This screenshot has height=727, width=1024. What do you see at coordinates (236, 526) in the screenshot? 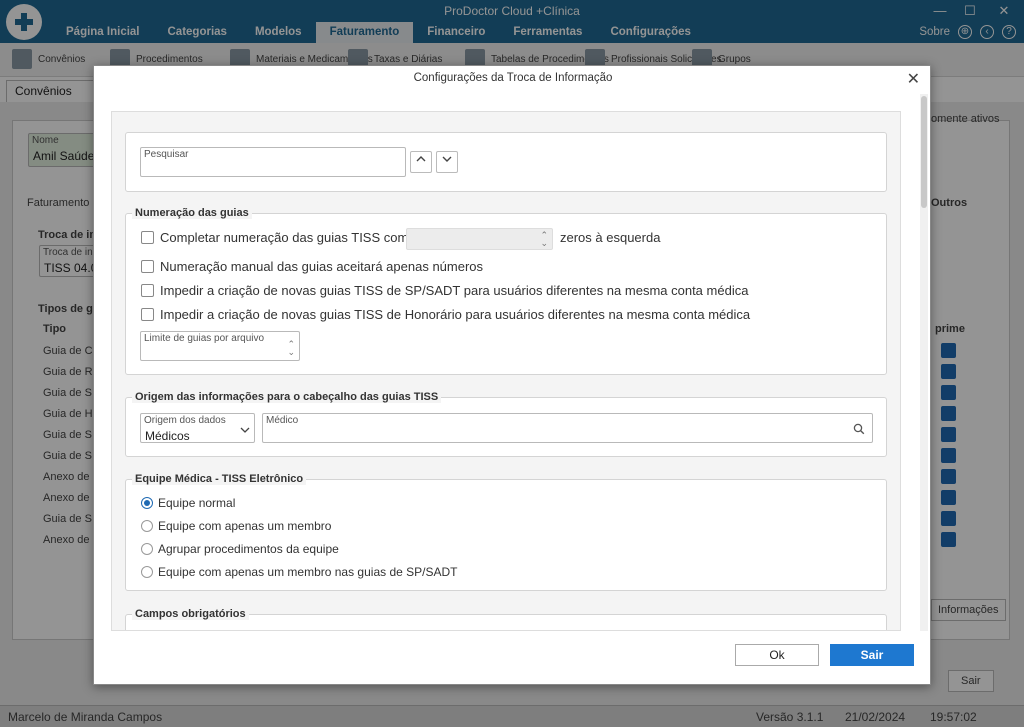
I see `equipe-option-um-membro: Equipe com apenas um membro` at bounding box center [236, 526].